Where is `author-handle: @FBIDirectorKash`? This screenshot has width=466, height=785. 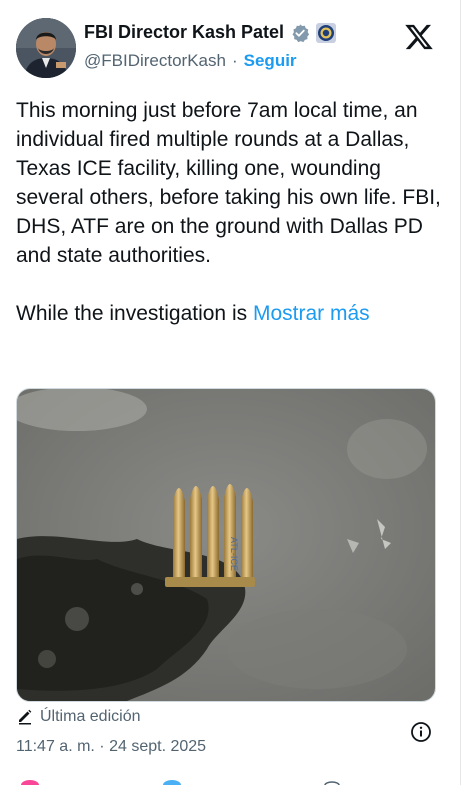
author-handle: @FBIDirectorKash is located at coordinates (155, 60).